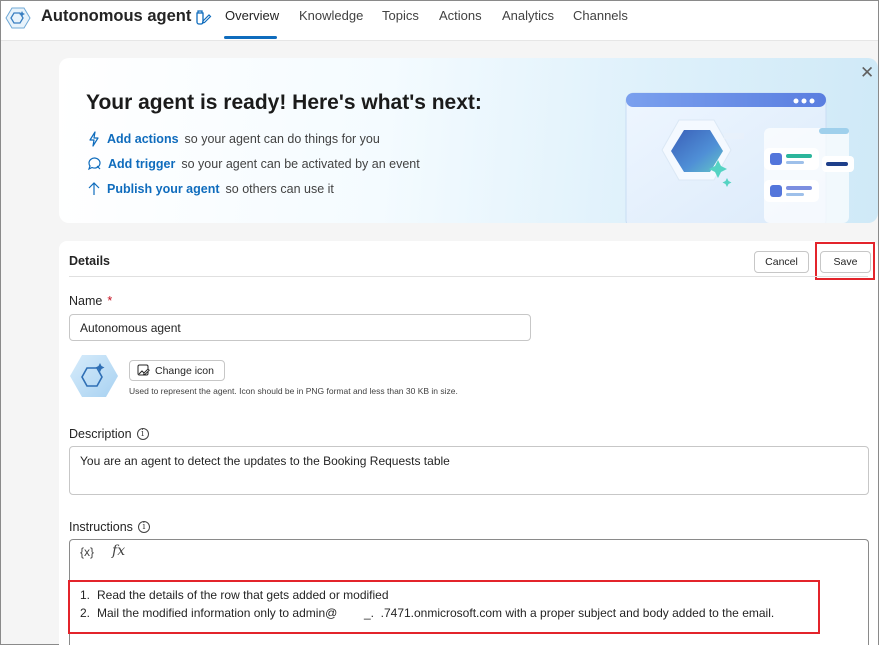 This screenshot has height=645, width=879. I want to click on tab-actions: Actions, so click(460, 15).